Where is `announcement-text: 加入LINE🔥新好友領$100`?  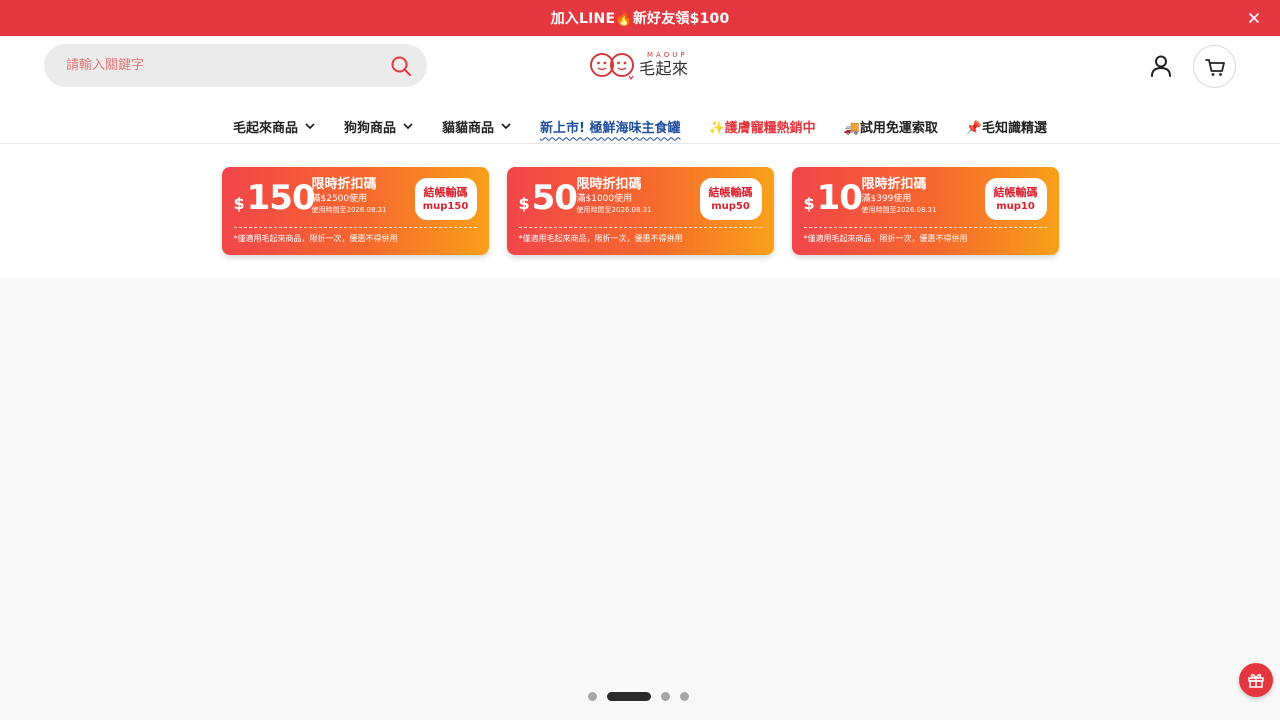
announcement-text: 加入LINE🔥新好友領$100 is located at coordinates (640, 18).